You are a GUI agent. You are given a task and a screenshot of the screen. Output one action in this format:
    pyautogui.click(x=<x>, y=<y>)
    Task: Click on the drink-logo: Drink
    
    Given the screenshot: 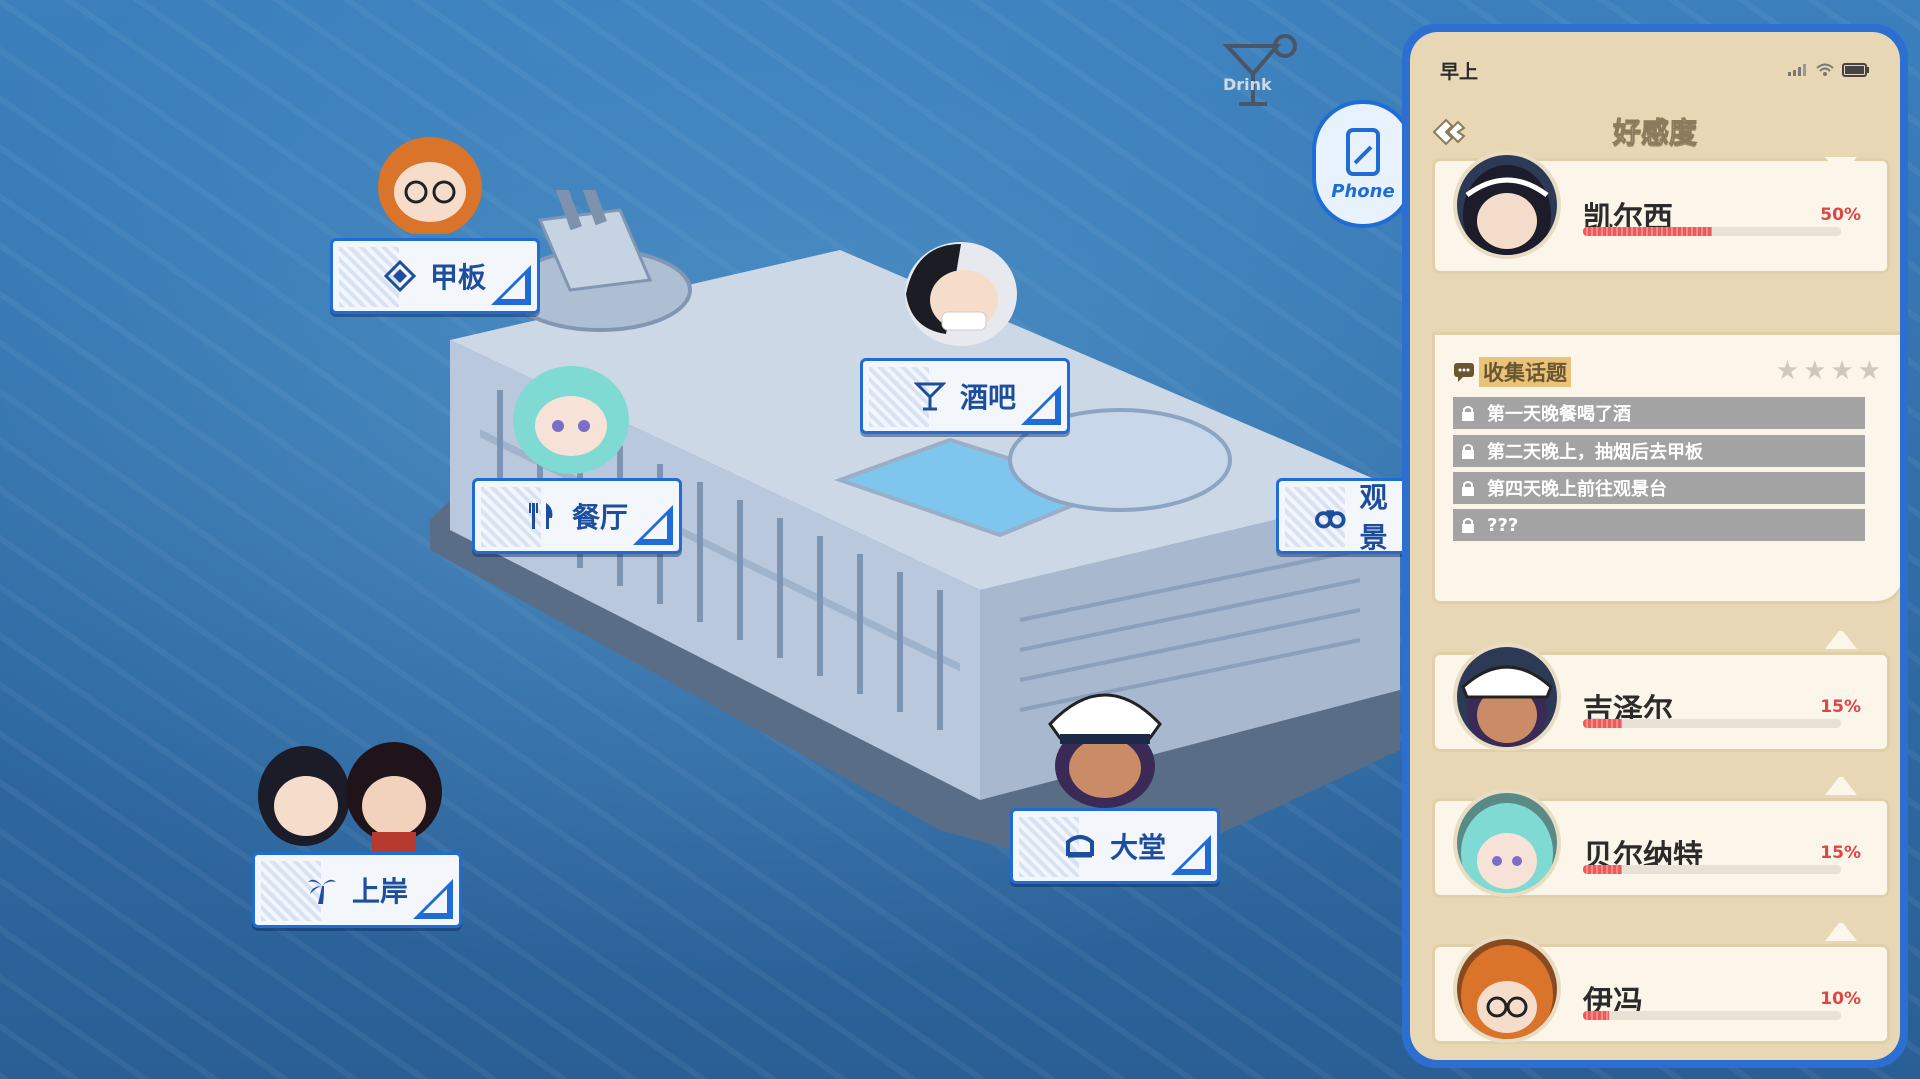 What is the action you would take?
    pyautogui.click(x=1259, y=70)
    